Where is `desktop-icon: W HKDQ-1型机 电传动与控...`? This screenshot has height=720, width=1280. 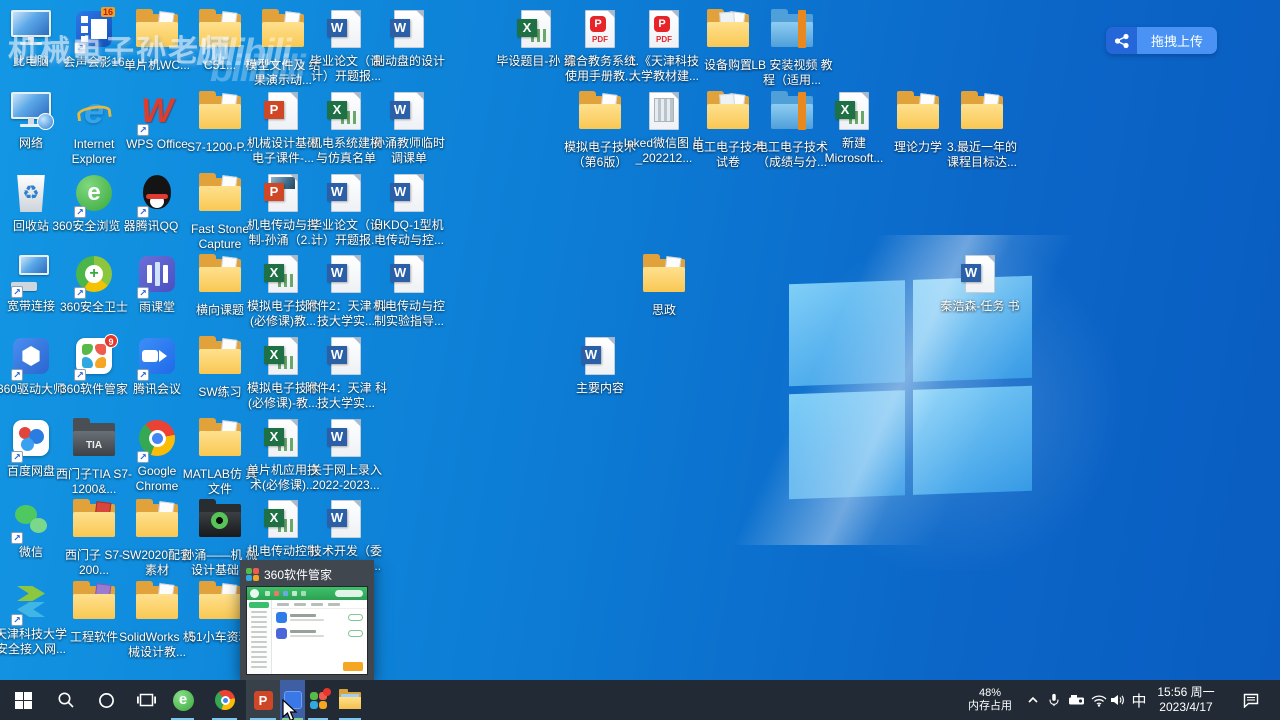
desktop-icon: W HKDQ-1型机 电传动与控... is located at coordinates (409, 210).